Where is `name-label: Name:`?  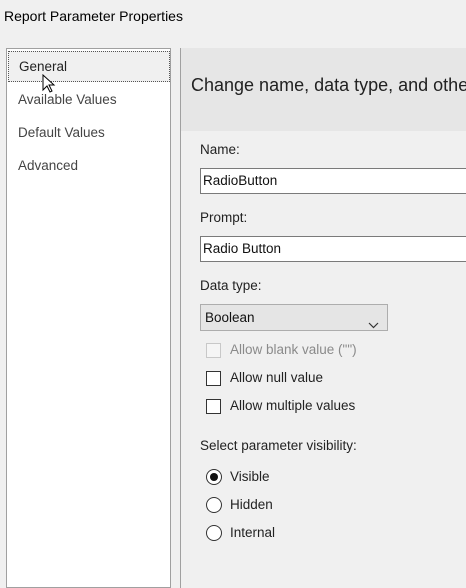 name-label: Name: is located at coordinates (220, 149).